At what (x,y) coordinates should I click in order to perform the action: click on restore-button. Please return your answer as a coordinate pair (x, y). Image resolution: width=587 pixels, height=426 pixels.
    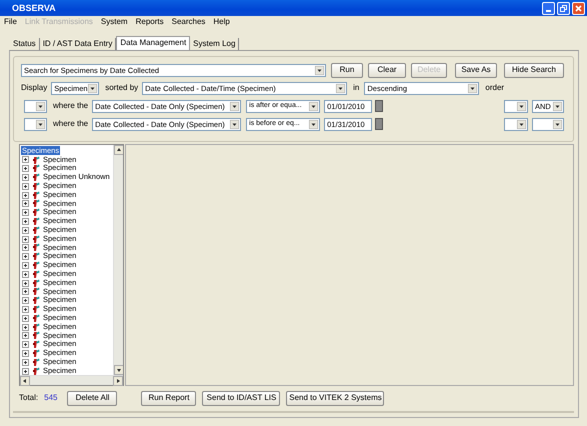
    Looking at the image, I should click on (563, 8).